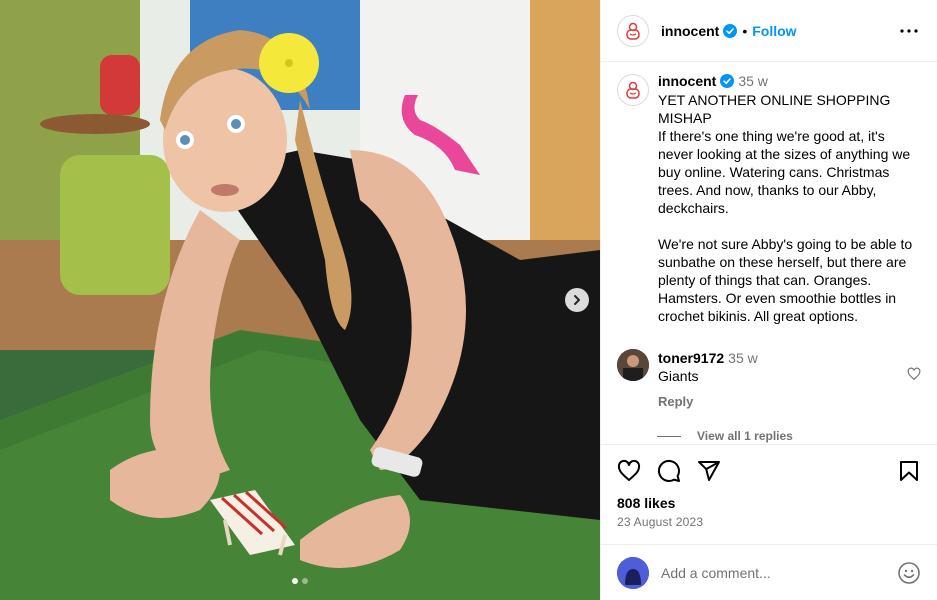 The height and width of the screenshot is (600, 937). I want to click on add-comment-bar, so click(769, 572).